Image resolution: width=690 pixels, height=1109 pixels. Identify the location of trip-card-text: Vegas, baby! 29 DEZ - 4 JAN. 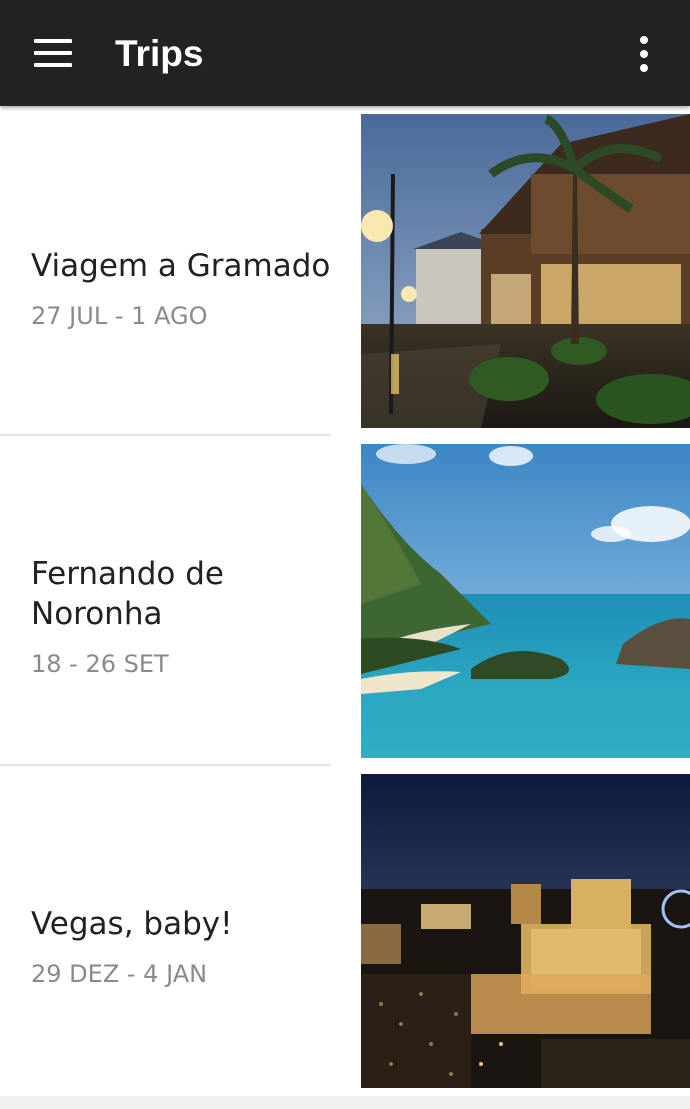
(181, 947).